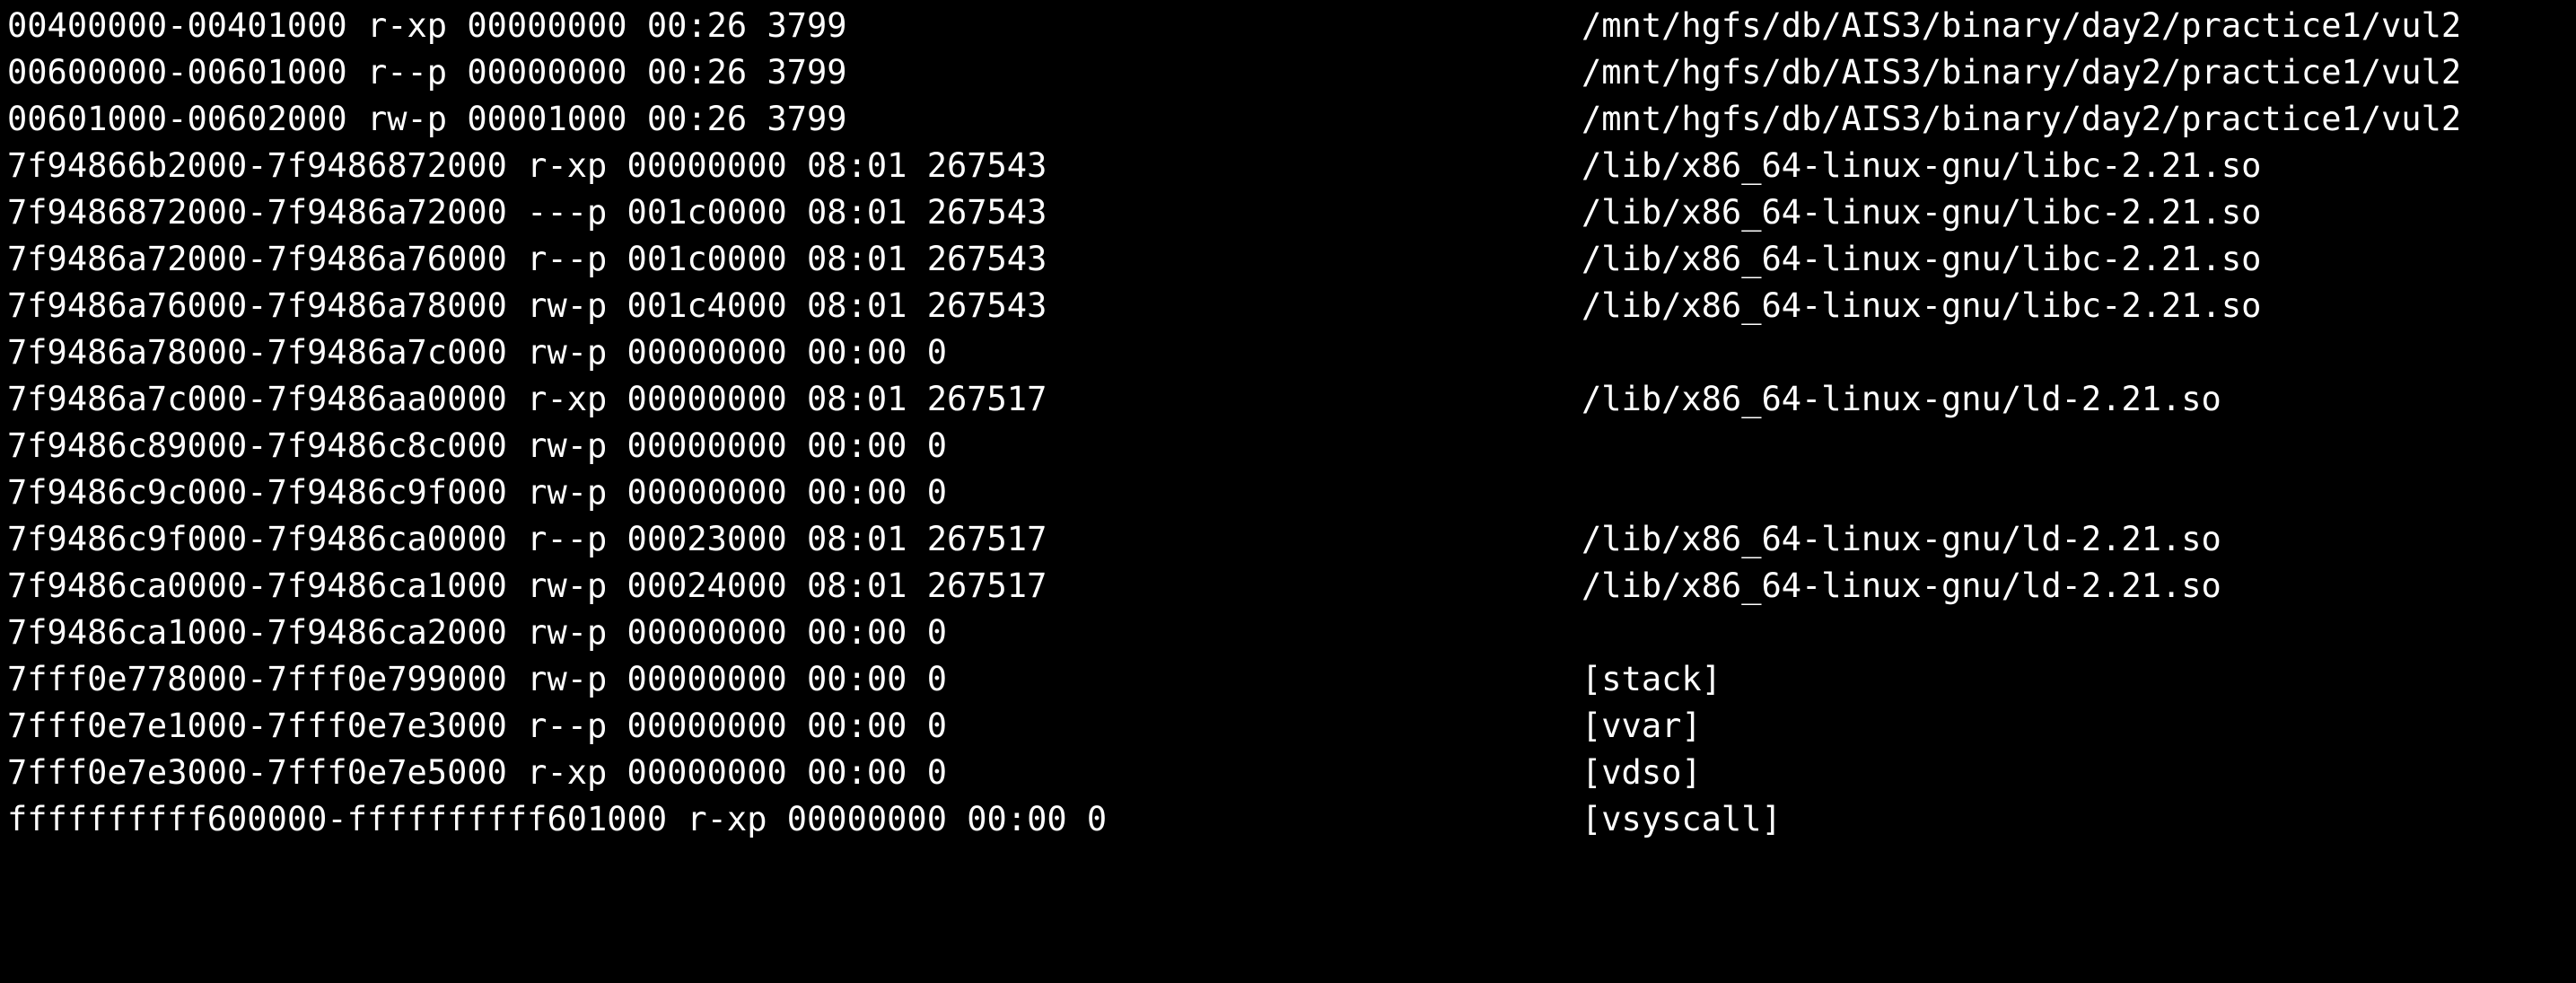 The width and height of the screenshot is (2576, 983). What do you see at coordinates (1642, 726) in the screenshot?
I see `mapping-pathname: [vvar]` at bounding box center [1642, 726].